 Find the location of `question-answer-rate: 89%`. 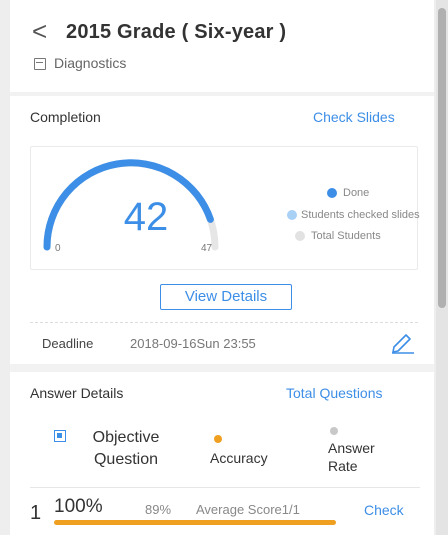

question-answer-rate: 89% is located at coordinates (158, 509).